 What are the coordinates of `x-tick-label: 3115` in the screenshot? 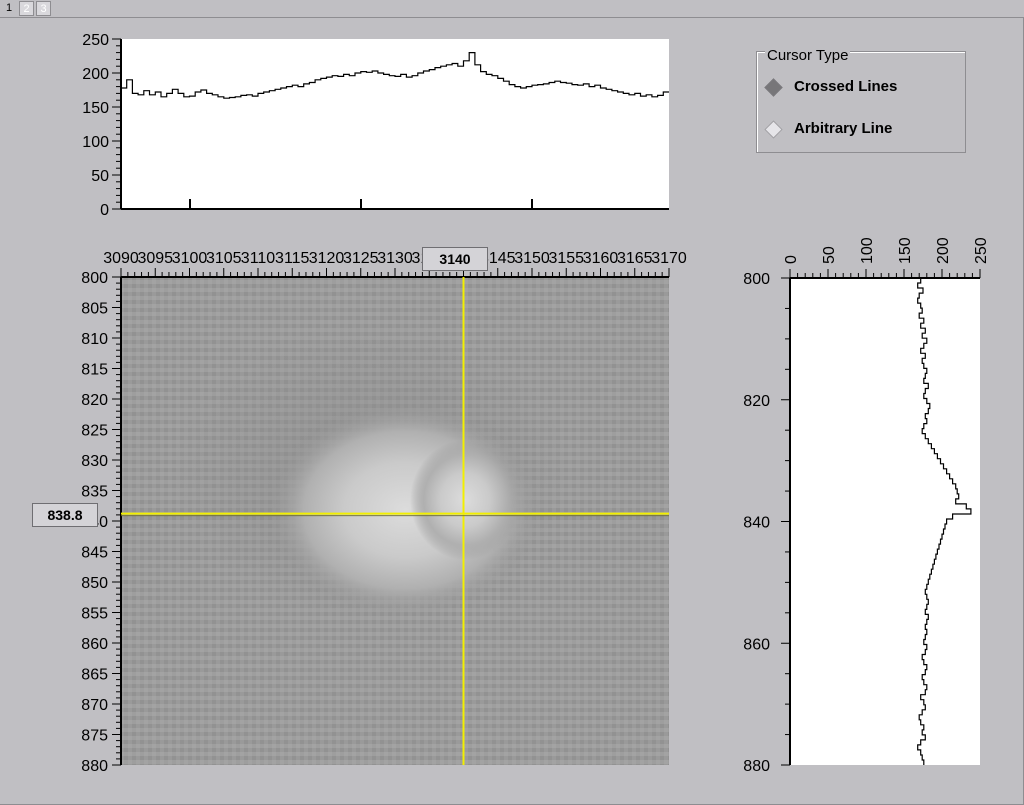 It's located at (292, 258).